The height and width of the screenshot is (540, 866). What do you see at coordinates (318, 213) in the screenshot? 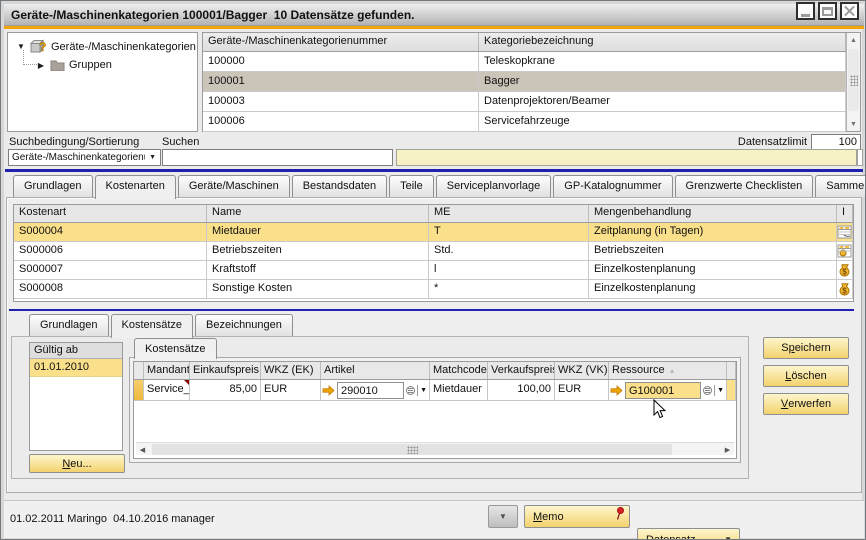
I see `column-header: Name` at bounding box center [318, 213].